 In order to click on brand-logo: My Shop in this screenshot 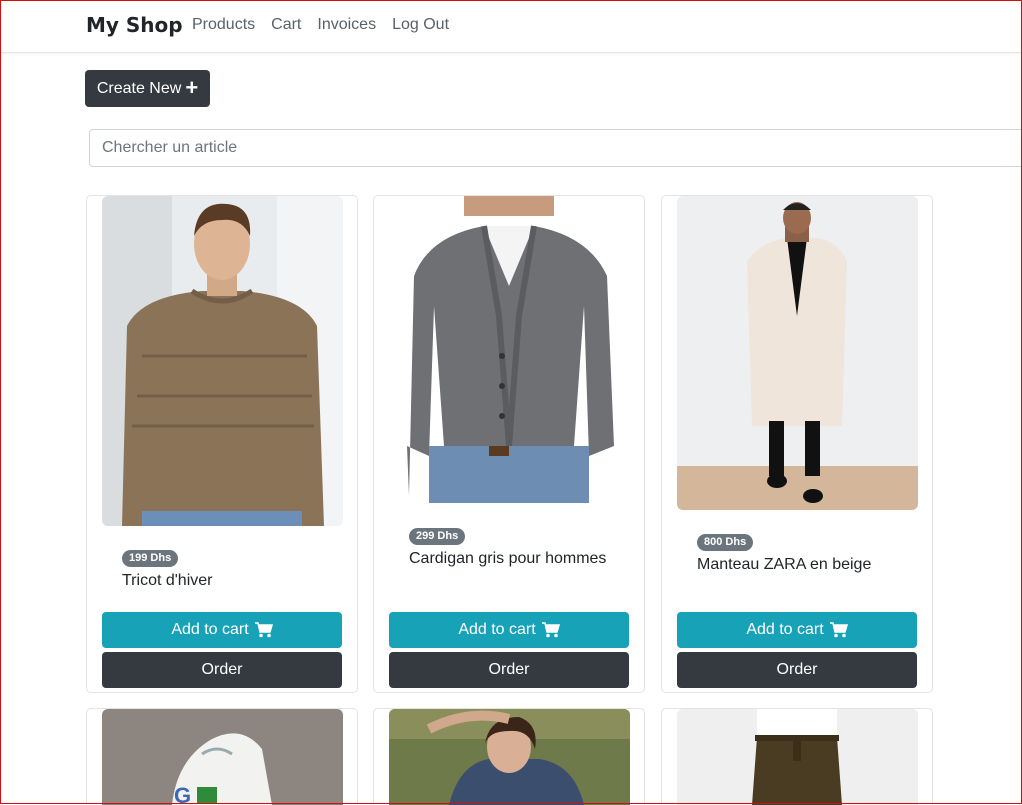, I will do `click(134, 25)`.